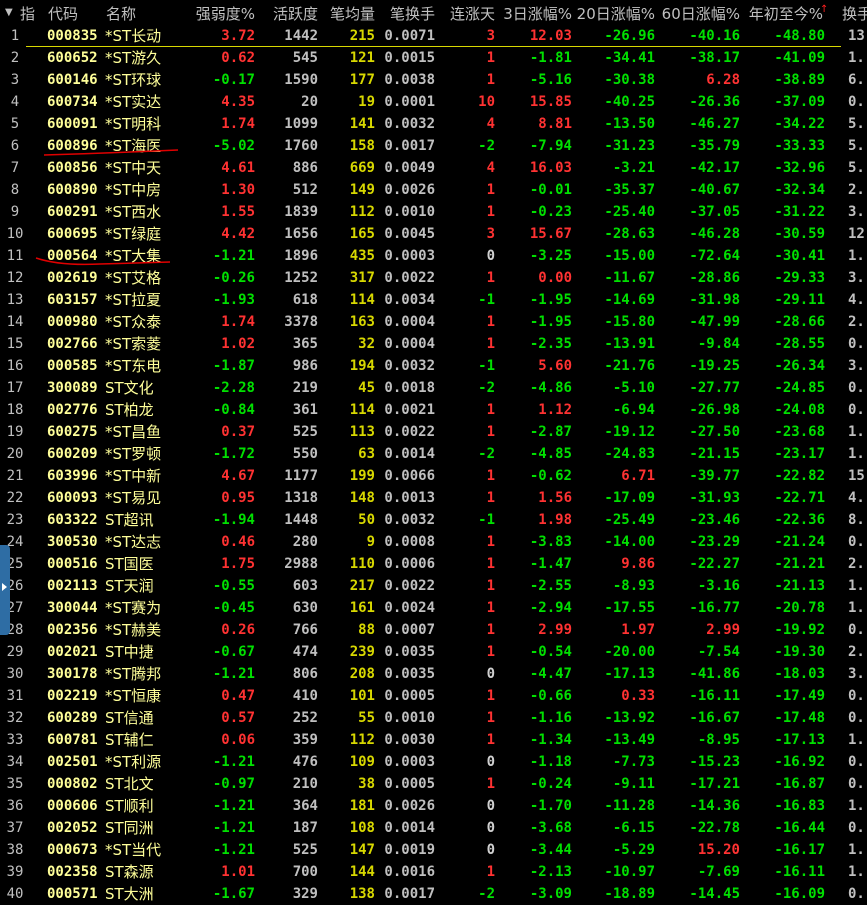 This screenshot has height=905, width=867. I want to click on cell-chg-60d: -16.11, so click(714, 696).